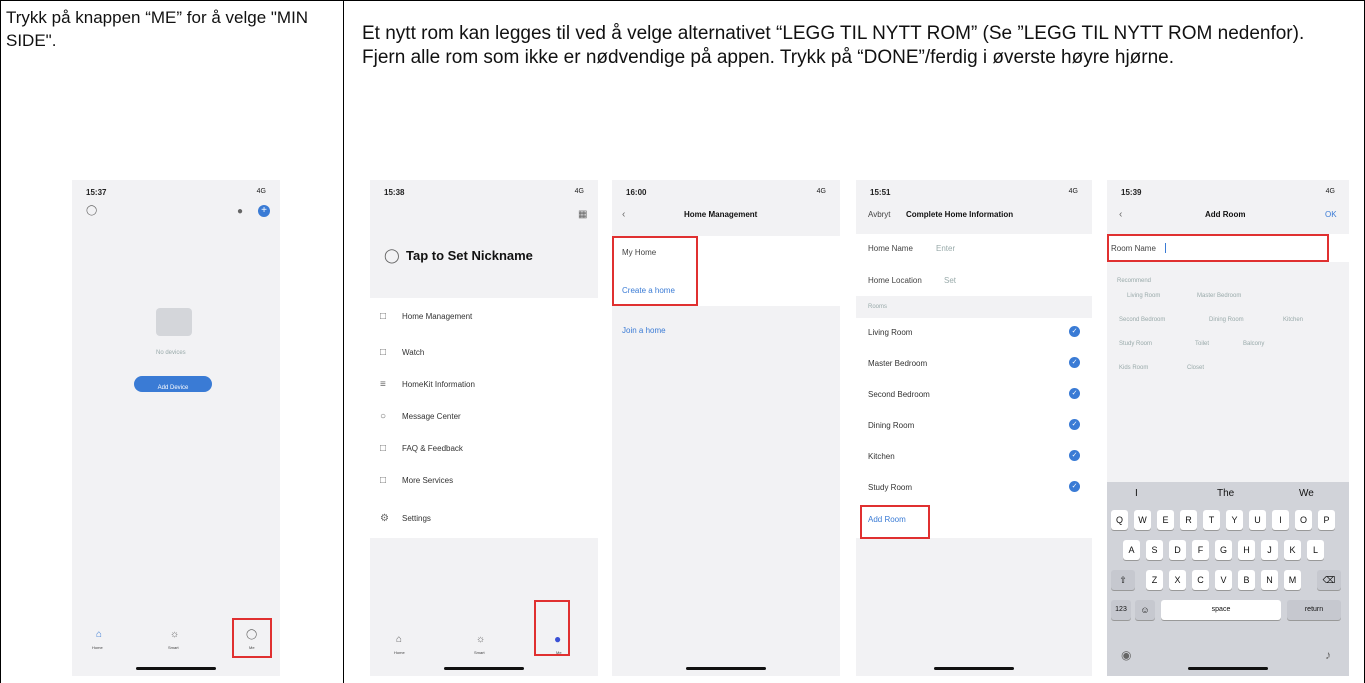  I want to click on key: V, so click(1223, 580).